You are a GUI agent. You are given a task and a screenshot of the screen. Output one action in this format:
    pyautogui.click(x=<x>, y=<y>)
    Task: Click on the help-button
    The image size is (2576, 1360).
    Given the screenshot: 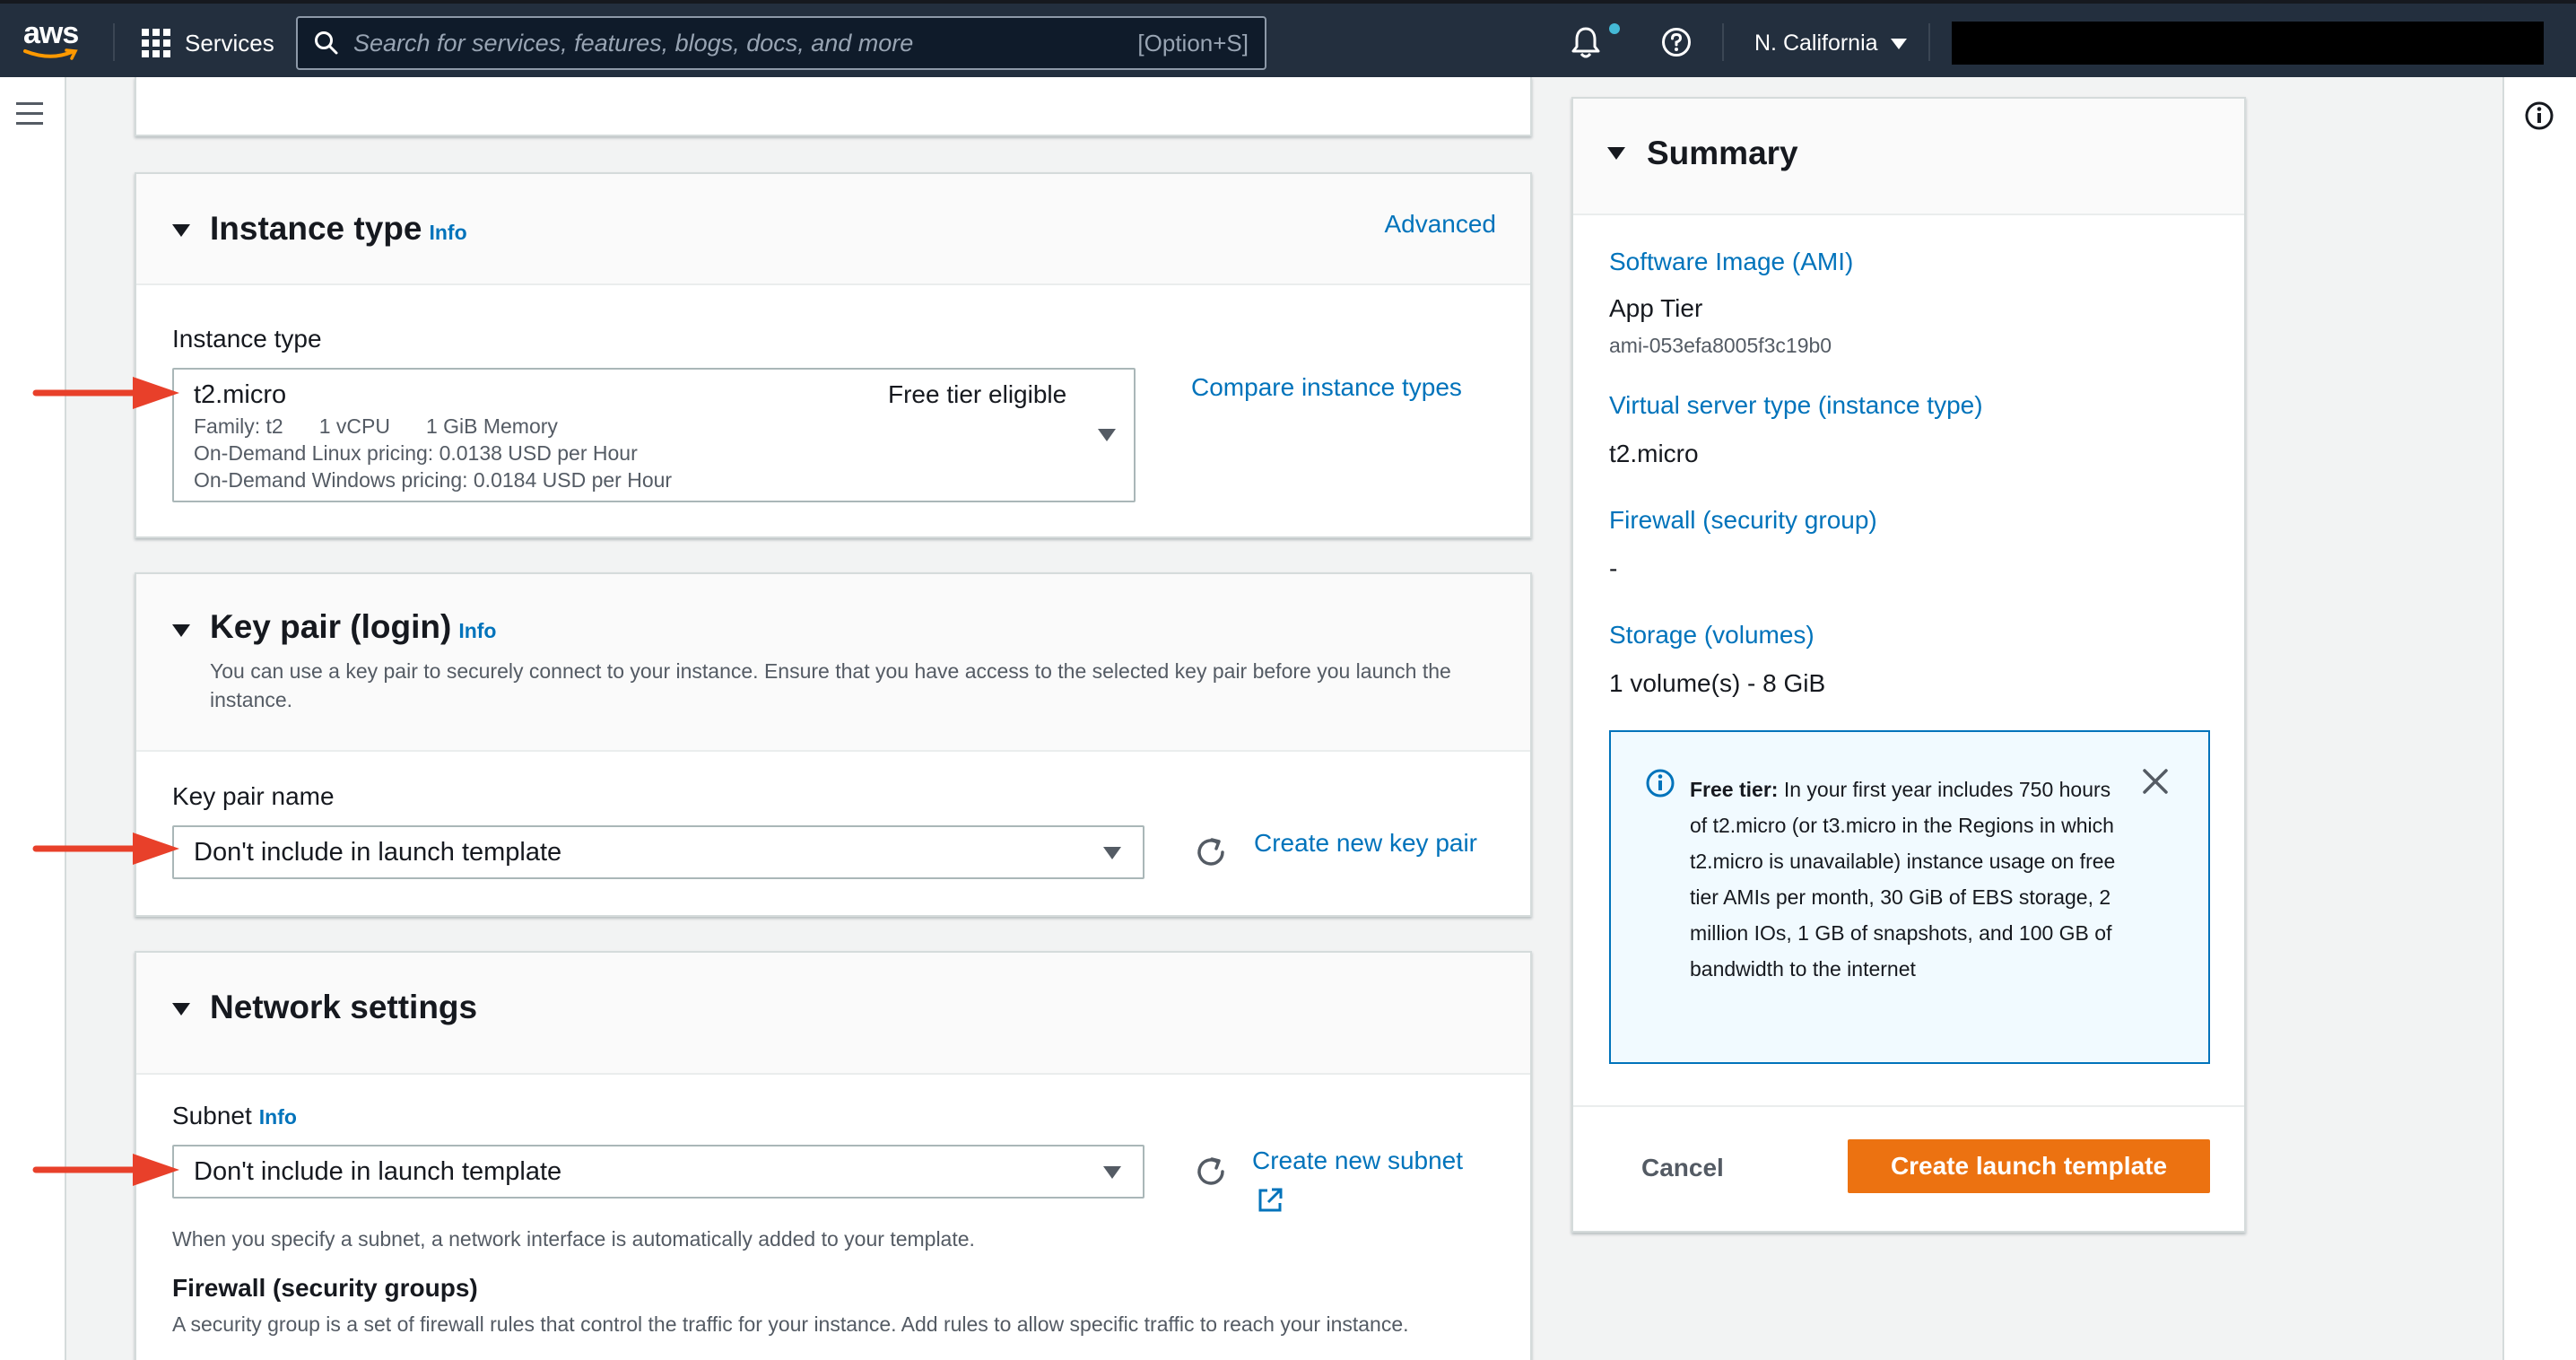 What is the action you would take?
    pyautogui.click(x=1676, y=45)
    